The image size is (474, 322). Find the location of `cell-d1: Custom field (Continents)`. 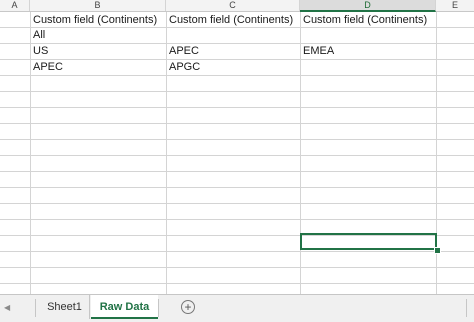

cell-d1: Custom field (Continents) is located at coordinates (365, 20).